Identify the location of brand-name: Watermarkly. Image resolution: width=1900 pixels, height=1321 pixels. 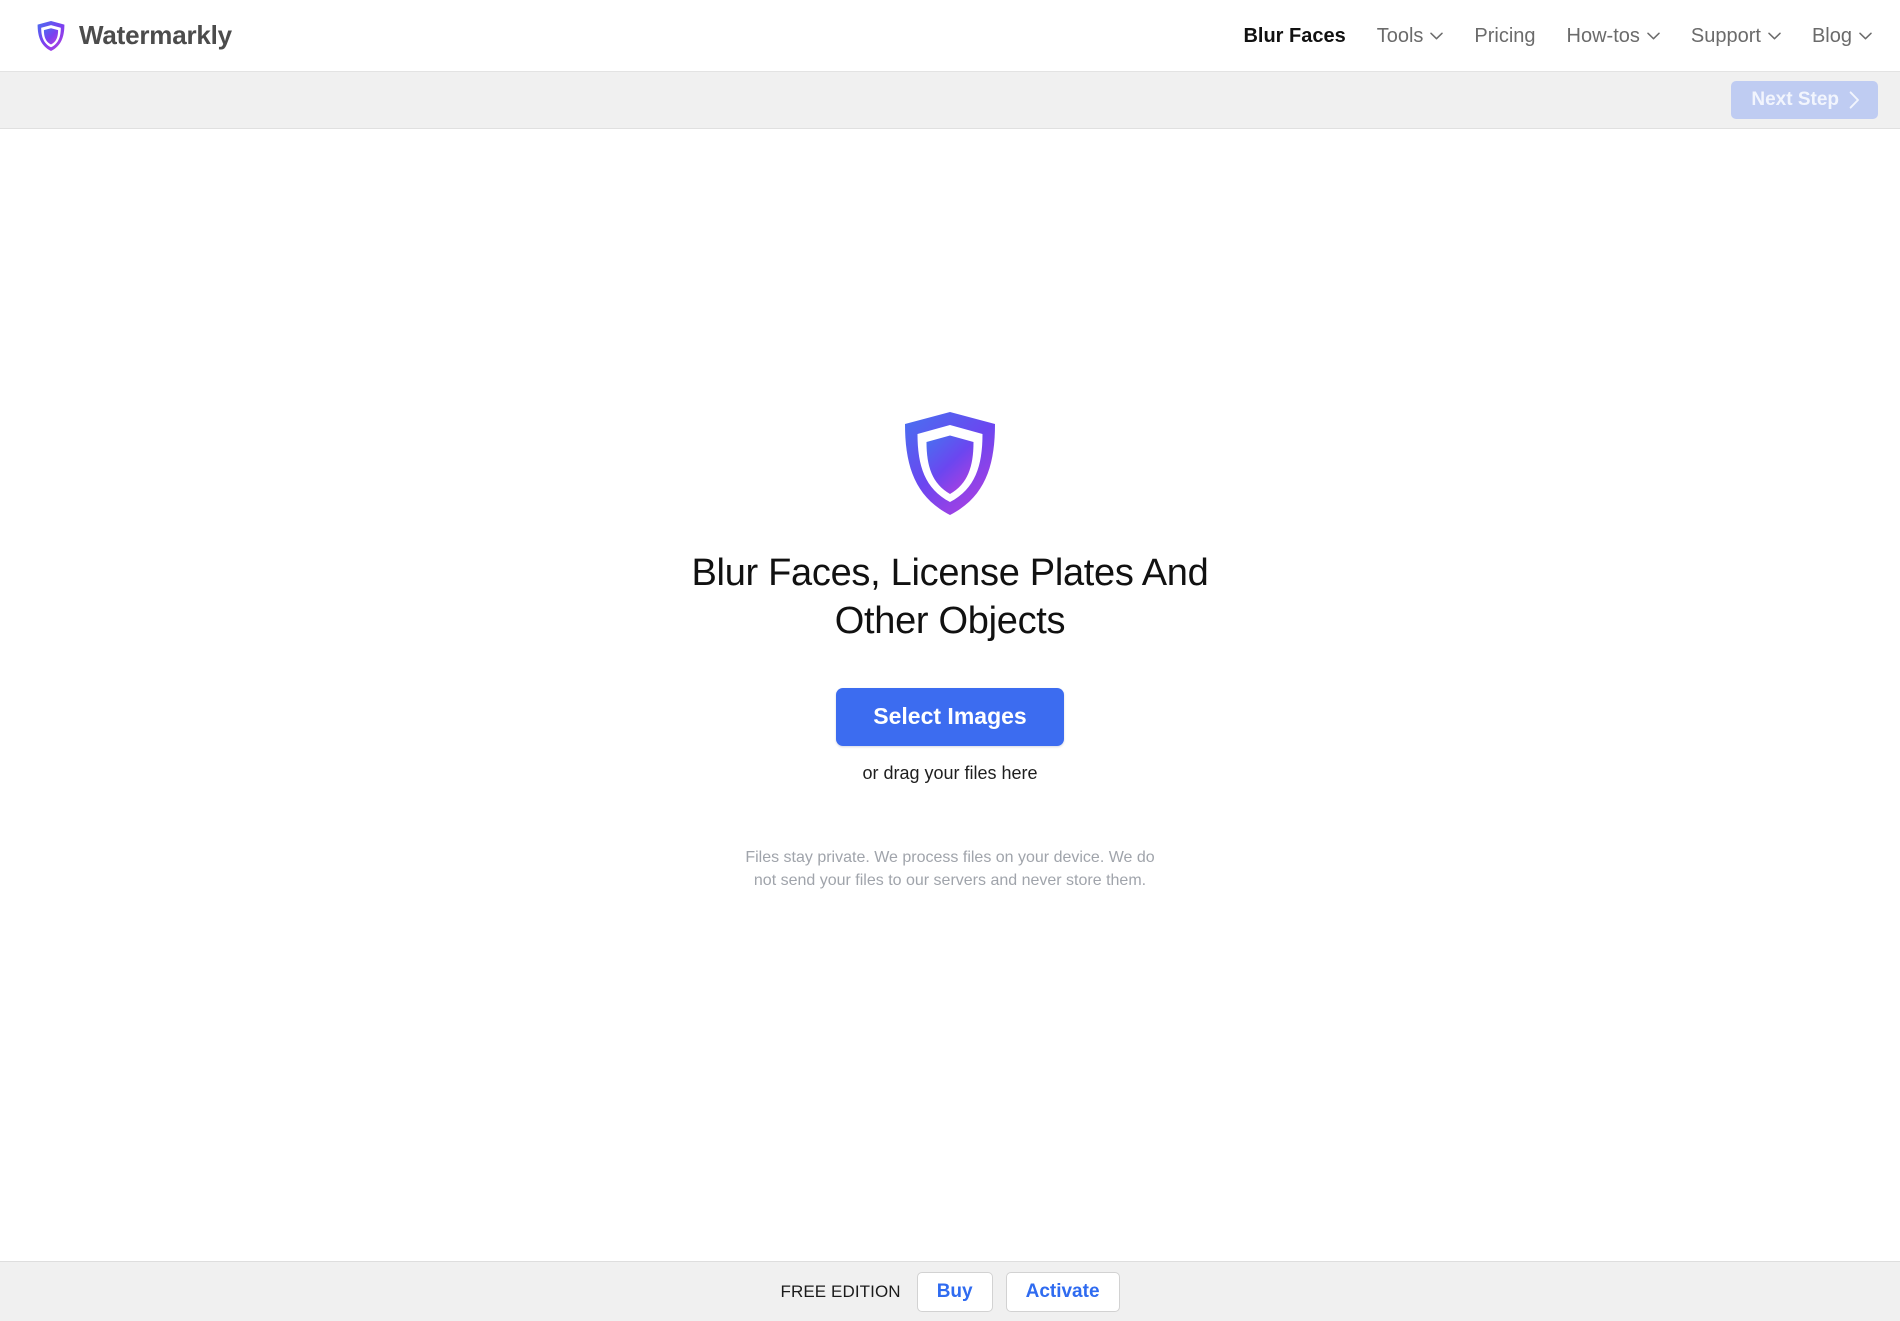
(155, 35).